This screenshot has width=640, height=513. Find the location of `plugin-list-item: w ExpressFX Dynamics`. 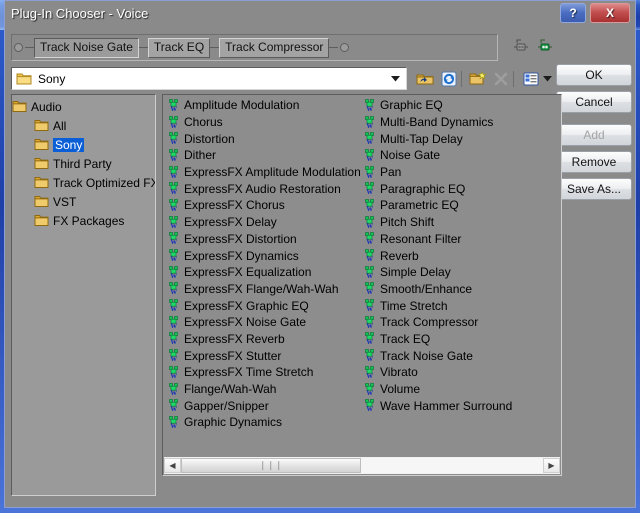

plugin-list-item: w ExpressFX Dynamics is located at coordinates (261, 255).